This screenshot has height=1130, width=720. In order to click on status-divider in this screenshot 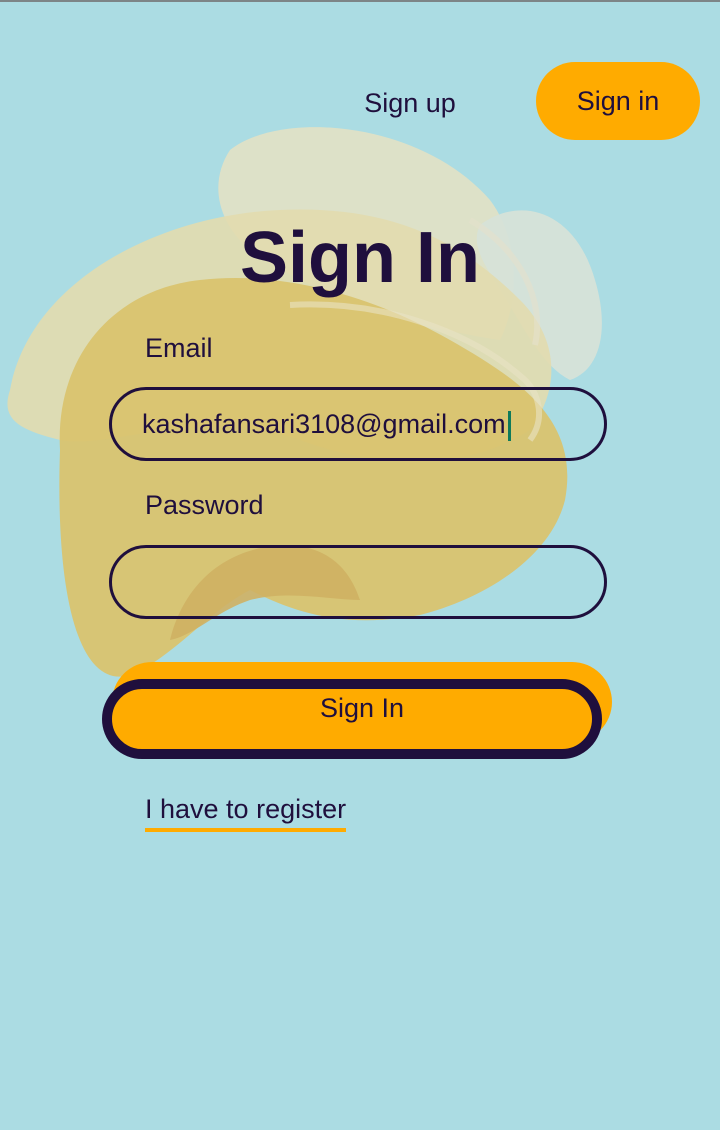, I will do `click(360, 1)`.